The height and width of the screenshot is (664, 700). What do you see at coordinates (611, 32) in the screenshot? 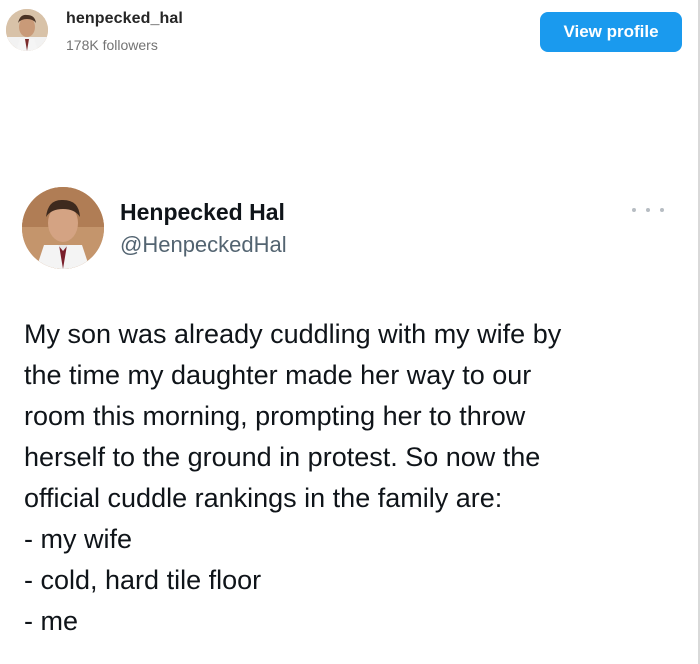
I see `view-profile-button: View profile` at bounding box center [611, 32].